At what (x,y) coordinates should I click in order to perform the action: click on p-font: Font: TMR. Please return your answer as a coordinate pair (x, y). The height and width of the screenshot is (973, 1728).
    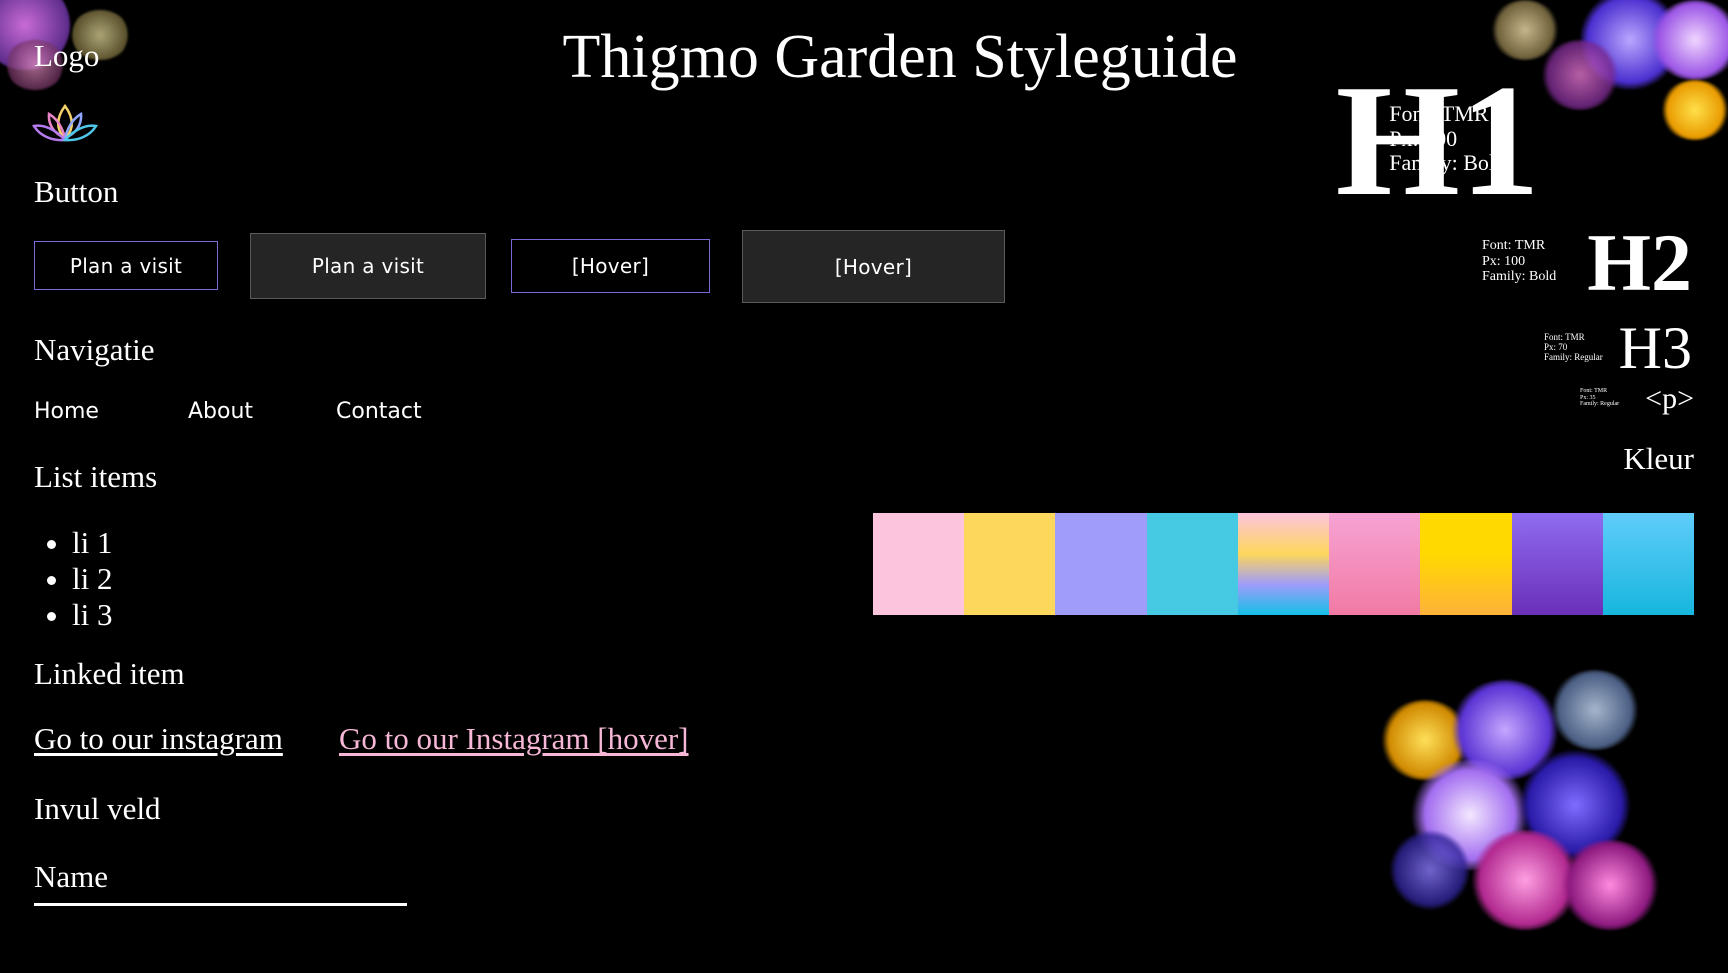
    Looking at the image, I should click on (1594, 391).